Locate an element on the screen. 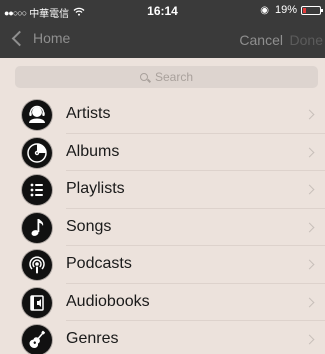 The image size is (325, 354). done-button: Done is located at coordinates (306, 40).